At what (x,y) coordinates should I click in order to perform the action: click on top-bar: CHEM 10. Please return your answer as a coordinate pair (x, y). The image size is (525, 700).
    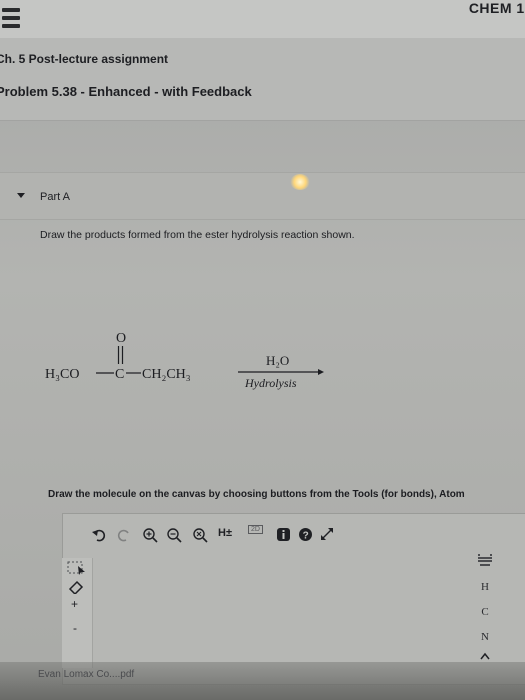
    Looking at the image, I should click on (262, 19).